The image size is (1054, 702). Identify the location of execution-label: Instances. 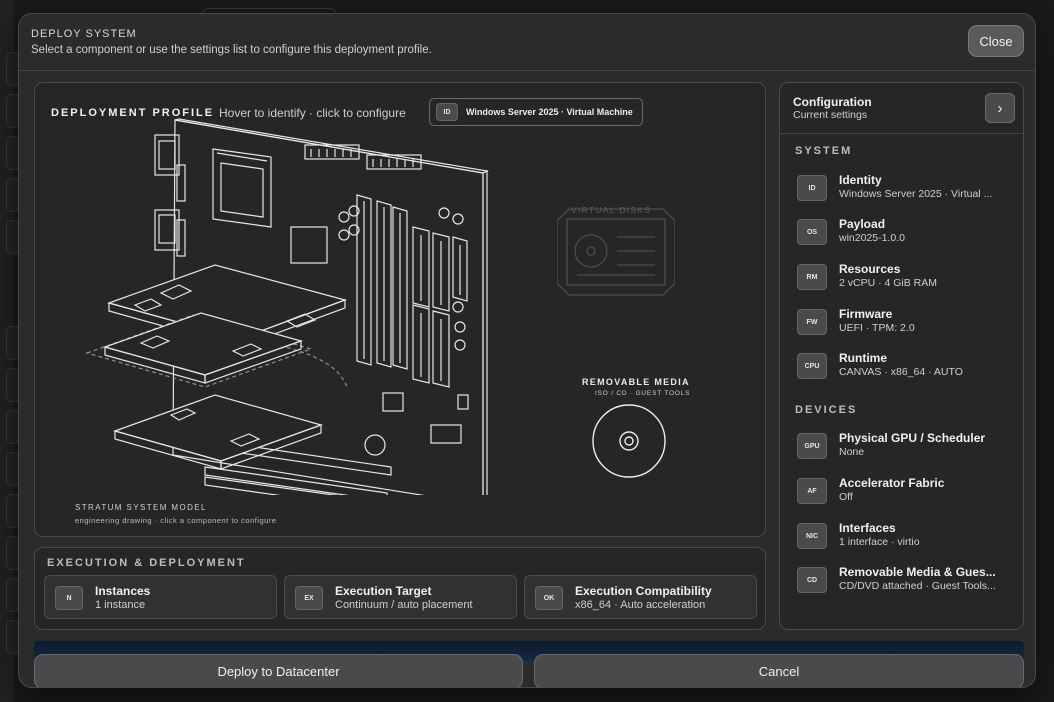
(123, 591).